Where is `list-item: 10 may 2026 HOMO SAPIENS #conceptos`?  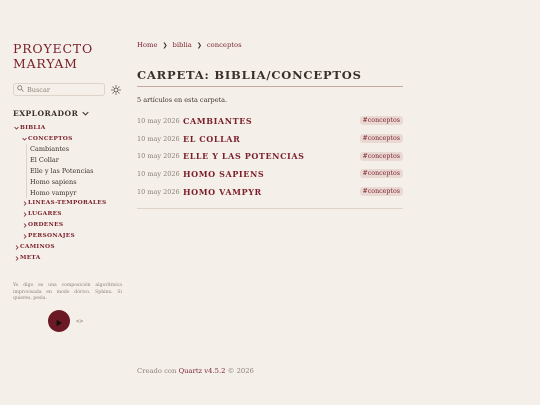
list-item: 10 may 2026 HOMO SAPIENS #conceptos is located at coordinates (270, 174).